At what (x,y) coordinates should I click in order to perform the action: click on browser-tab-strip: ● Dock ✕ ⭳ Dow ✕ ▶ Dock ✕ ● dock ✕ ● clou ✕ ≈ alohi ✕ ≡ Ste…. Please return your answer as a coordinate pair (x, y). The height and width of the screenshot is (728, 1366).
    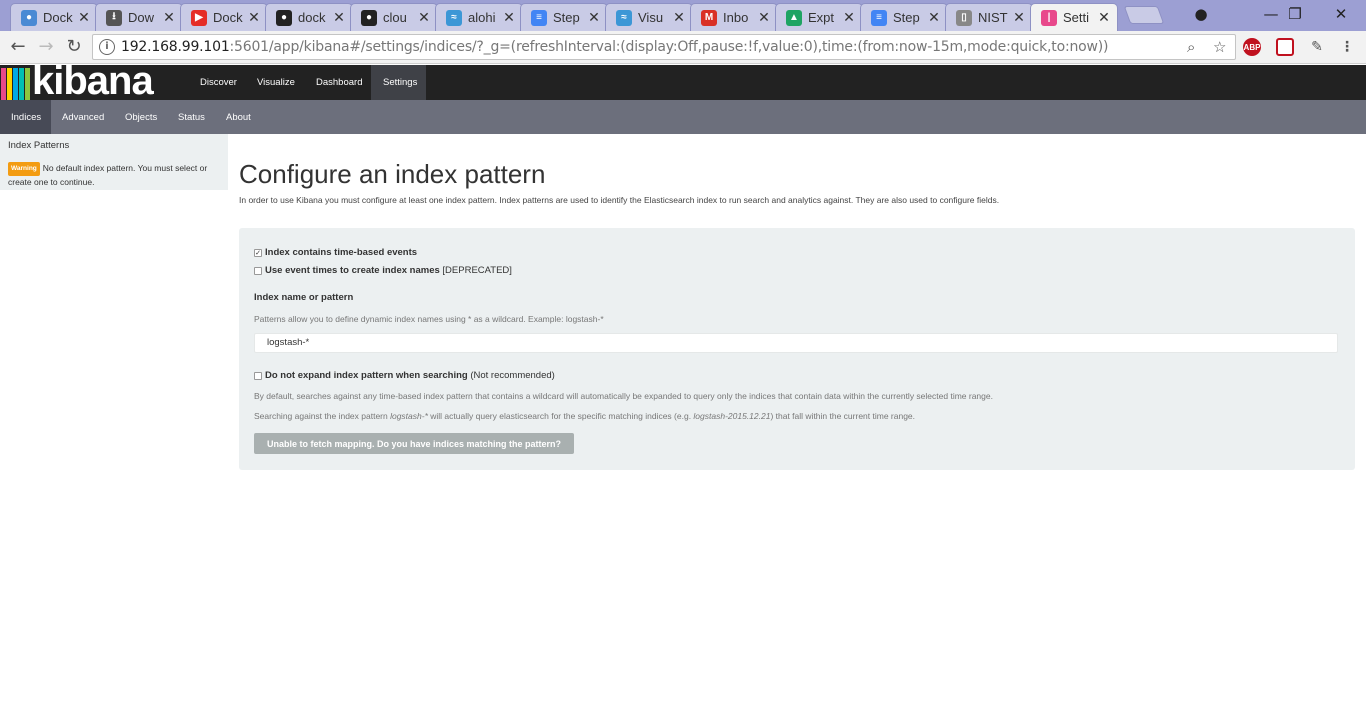
    Looking at the image, I should click on (683, 15).